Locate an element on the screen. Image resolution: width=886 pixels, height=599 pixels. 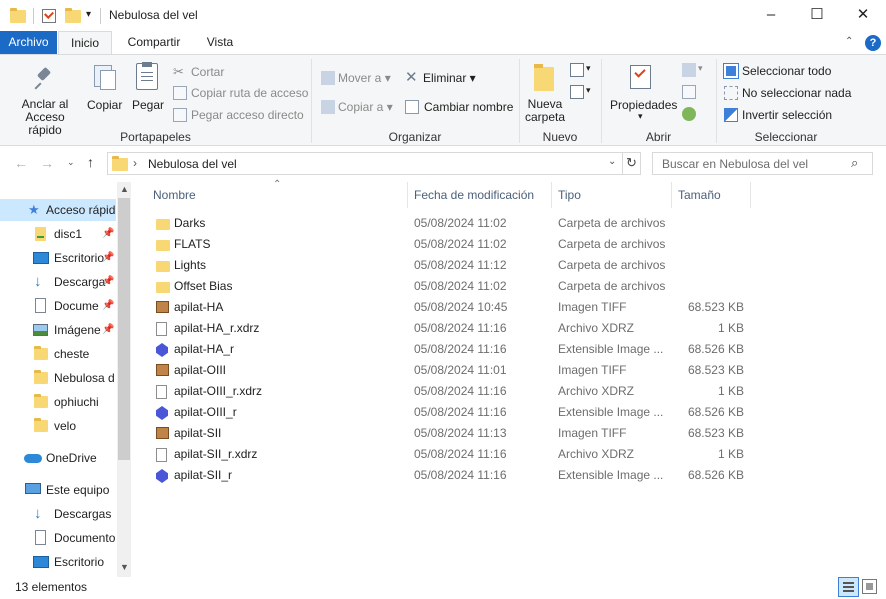
nav-scrollbar: ▲ ▼ is located at coordinates (124, 379).